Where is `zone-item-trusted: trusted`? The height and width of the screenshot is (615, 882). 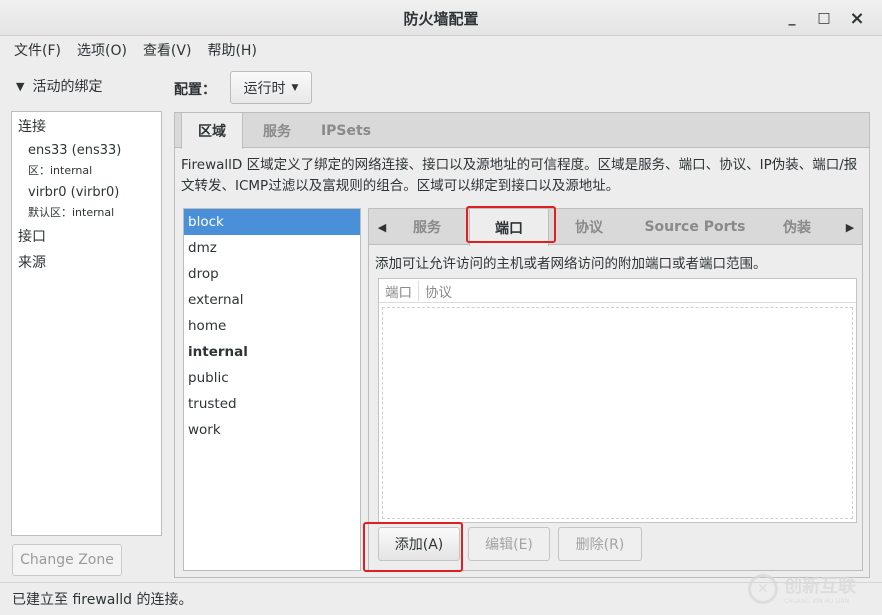
zone-item-trusted: trusted is located at coordinates (272, 404).